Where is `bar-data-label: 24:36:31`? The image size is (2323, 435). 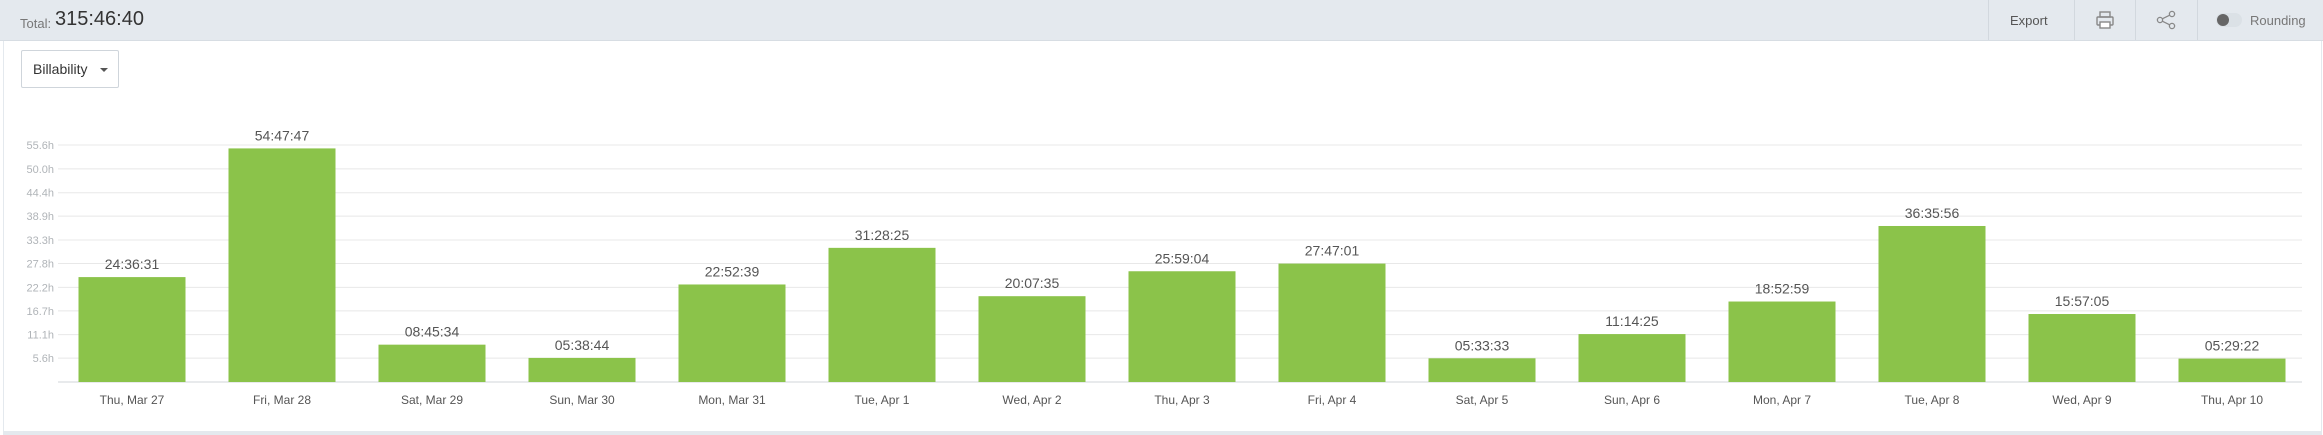 bar-data-label: 24:36:31 is located at coordinates (132, 264).